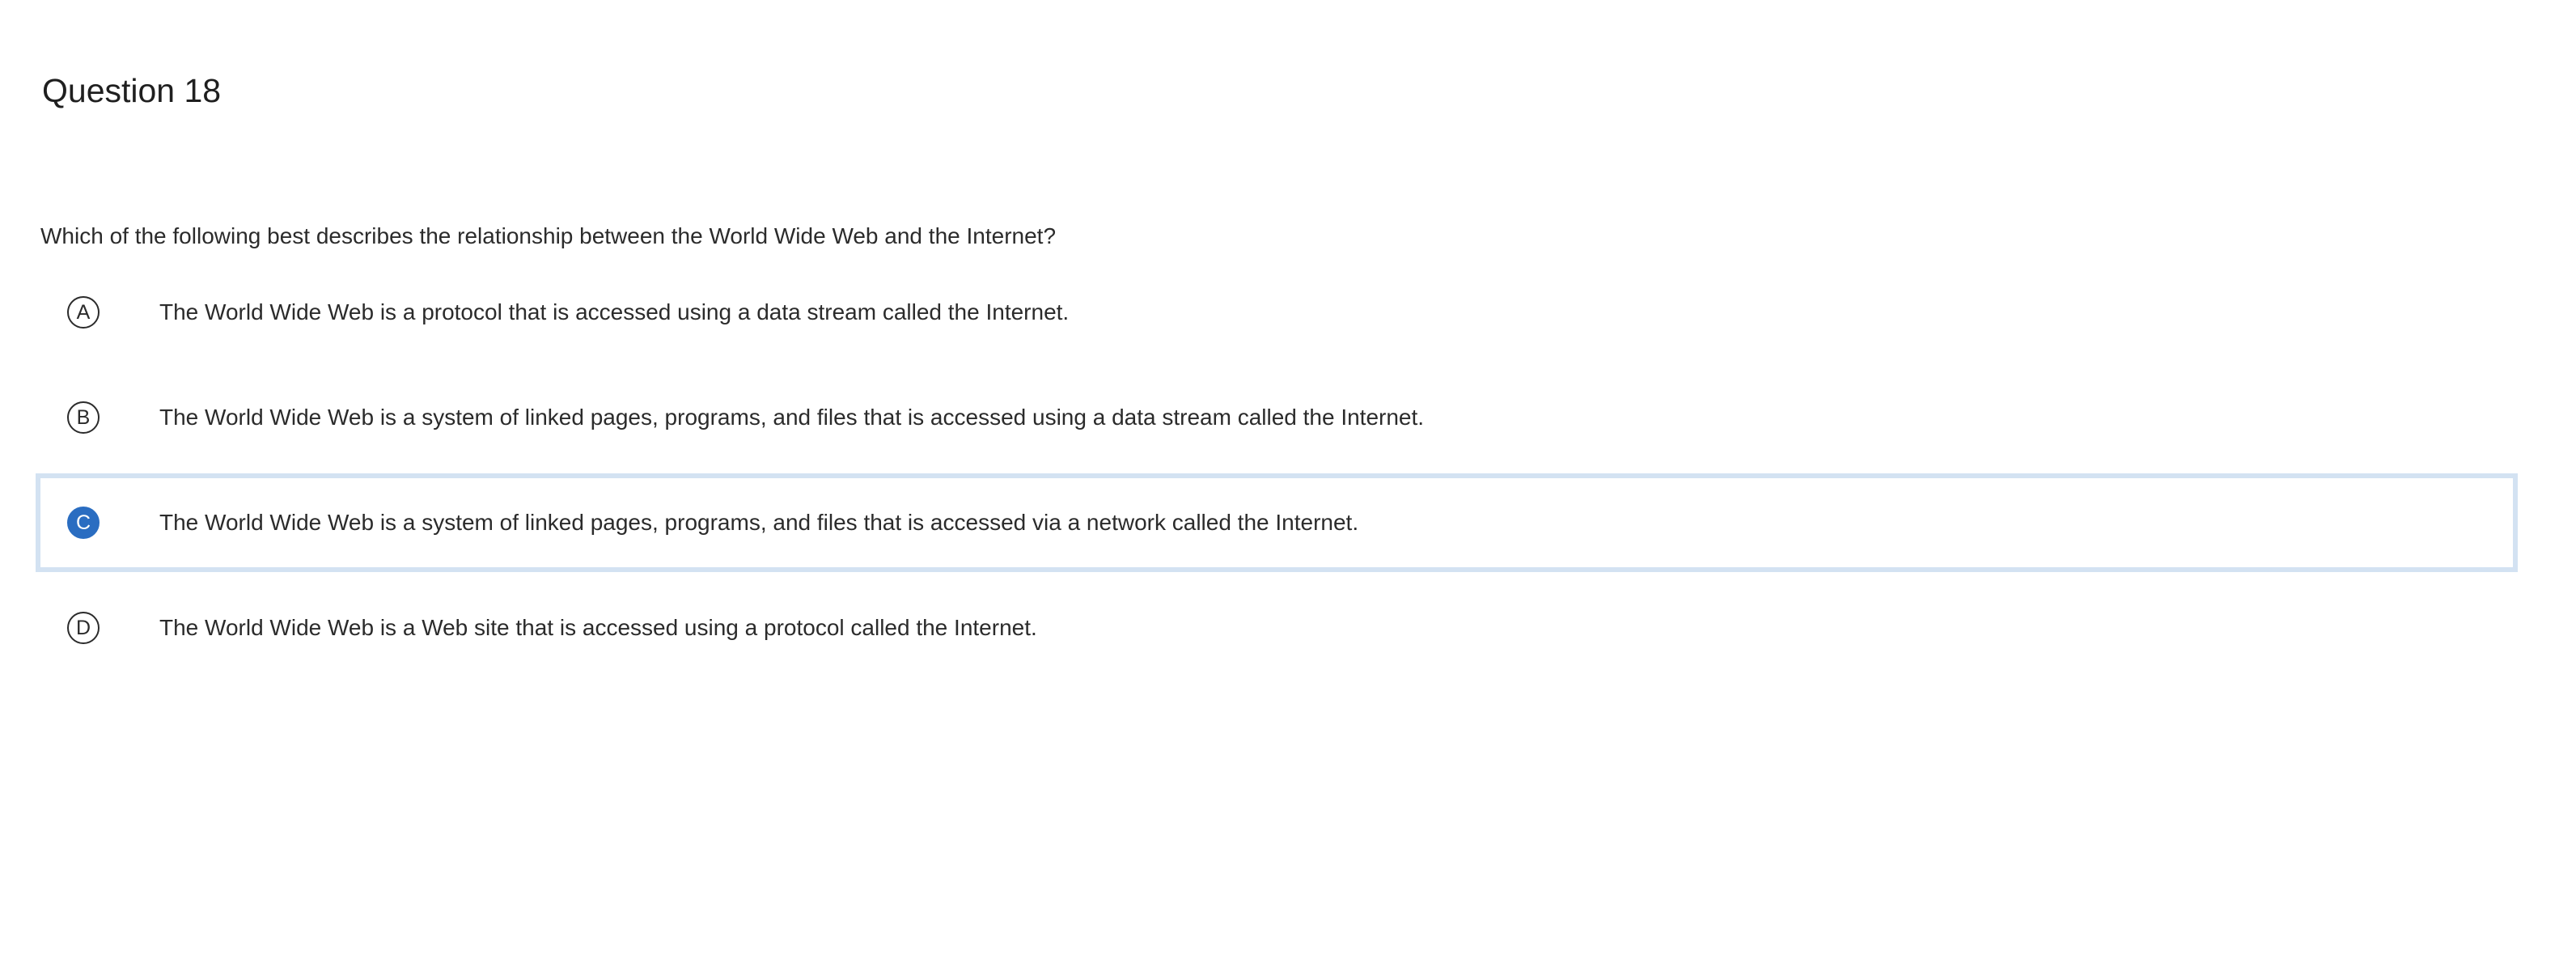 This screenshot has height=971, width=2576. Describe the element at coordinates (83, 313) in the screenshot. I see `choice-letter-a: A` at that location.